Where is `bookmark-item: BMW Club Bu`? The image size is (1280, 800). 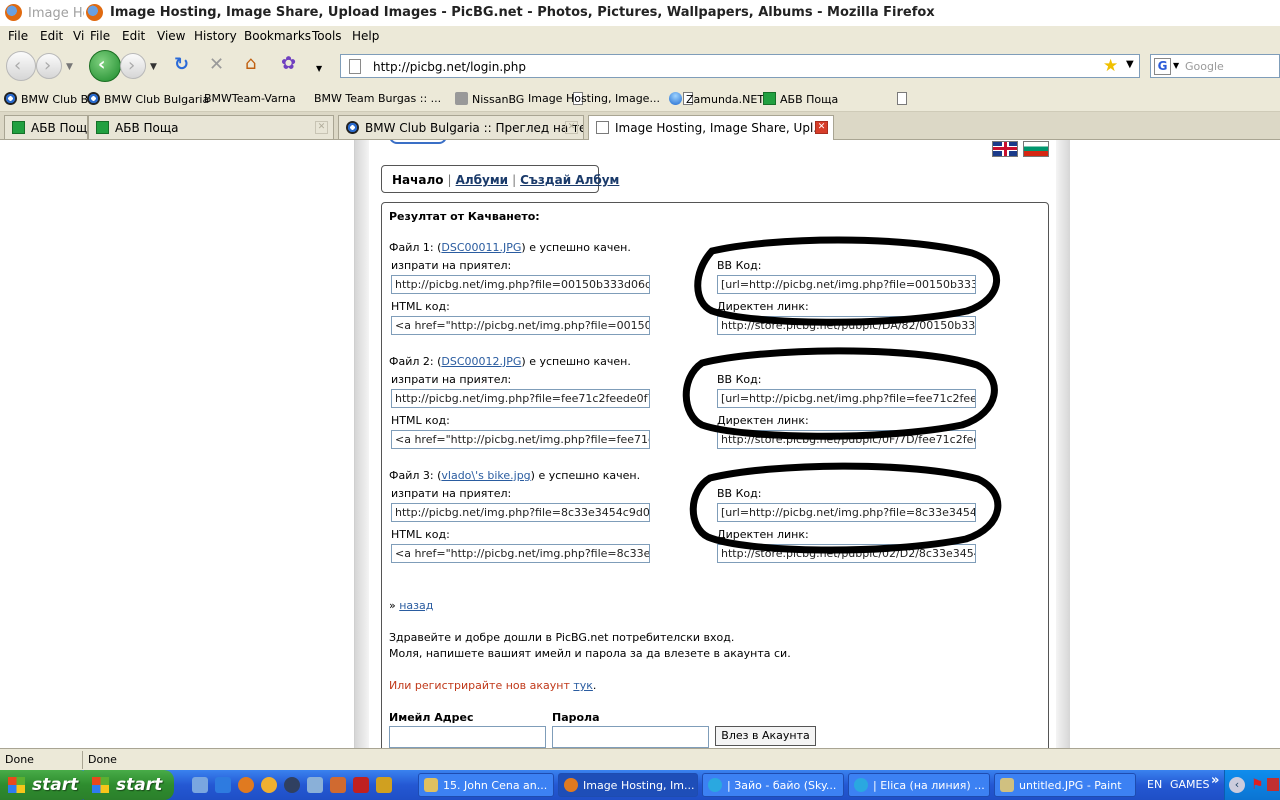 bookmark-item: BMW Club Bu is located at coordinates (49, 99).